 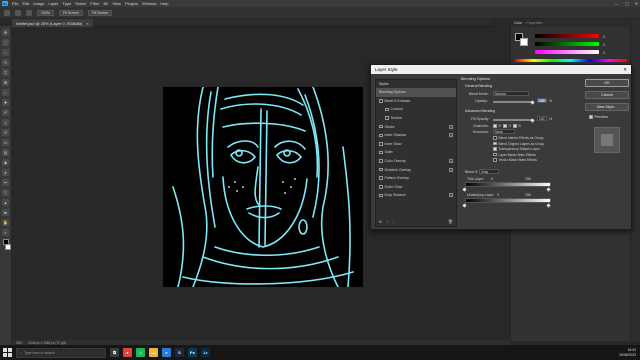 I want to click on menu-edit: Edit, so click(x=25, y=3).